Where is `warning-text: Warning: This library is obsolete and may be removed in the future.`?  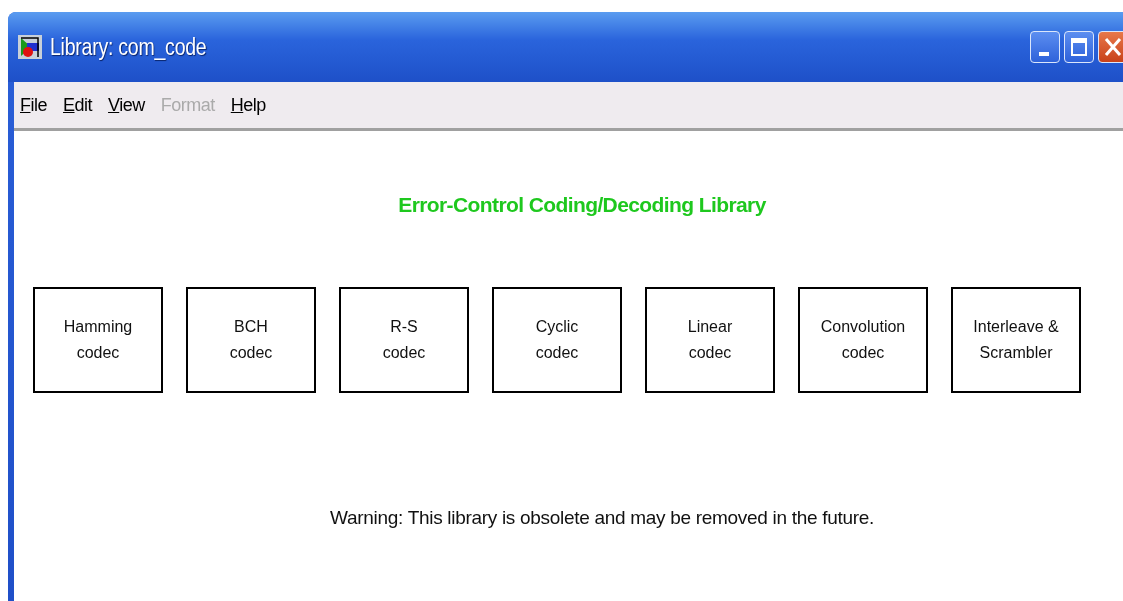 warning-text: Warning: This library is obsolete and may be removed in the future. is located at coordinates (602, 518).